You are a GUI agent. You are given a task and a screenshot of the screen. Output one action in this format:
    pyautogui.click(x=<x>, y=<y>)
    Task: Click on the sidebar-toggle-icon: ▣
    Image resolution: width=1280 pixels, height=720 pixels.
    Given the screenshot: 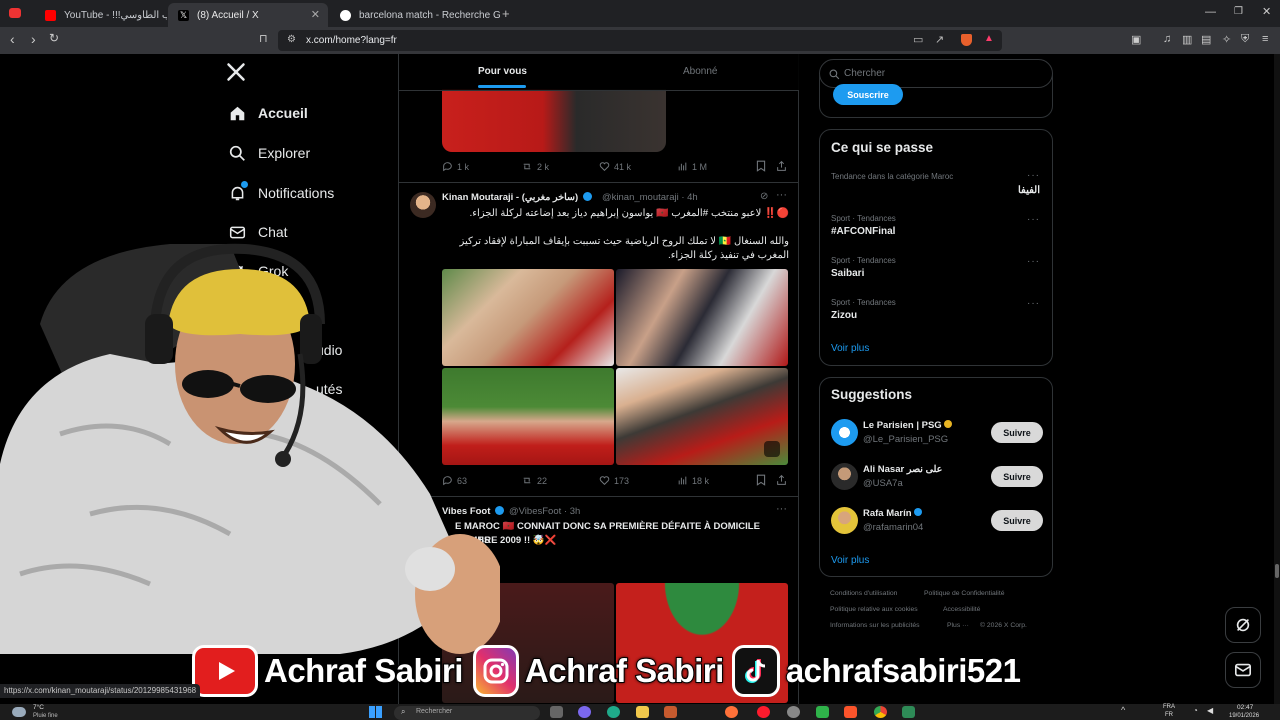 What is the action you would take?
    pyautogui.click(x=1136, y=39)
    